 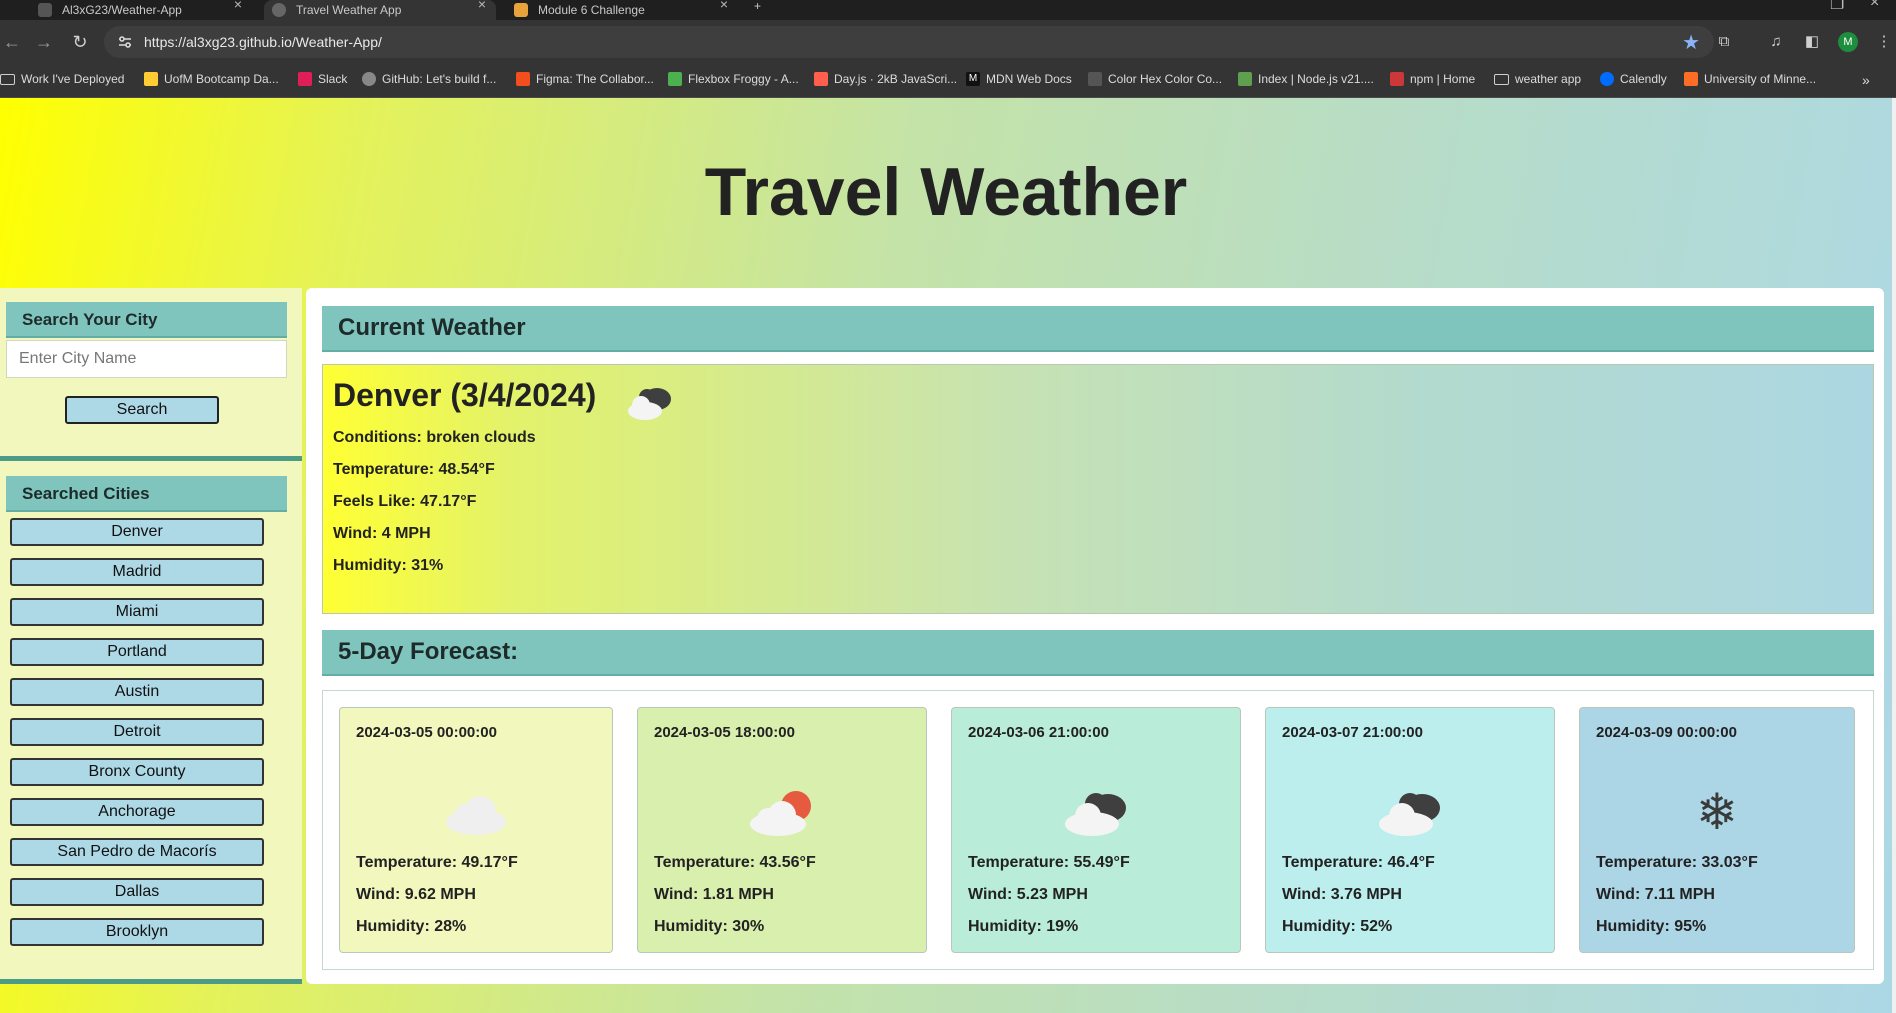 I want to click on restore-window-icon: ❐, so click(x=1837, y=7).